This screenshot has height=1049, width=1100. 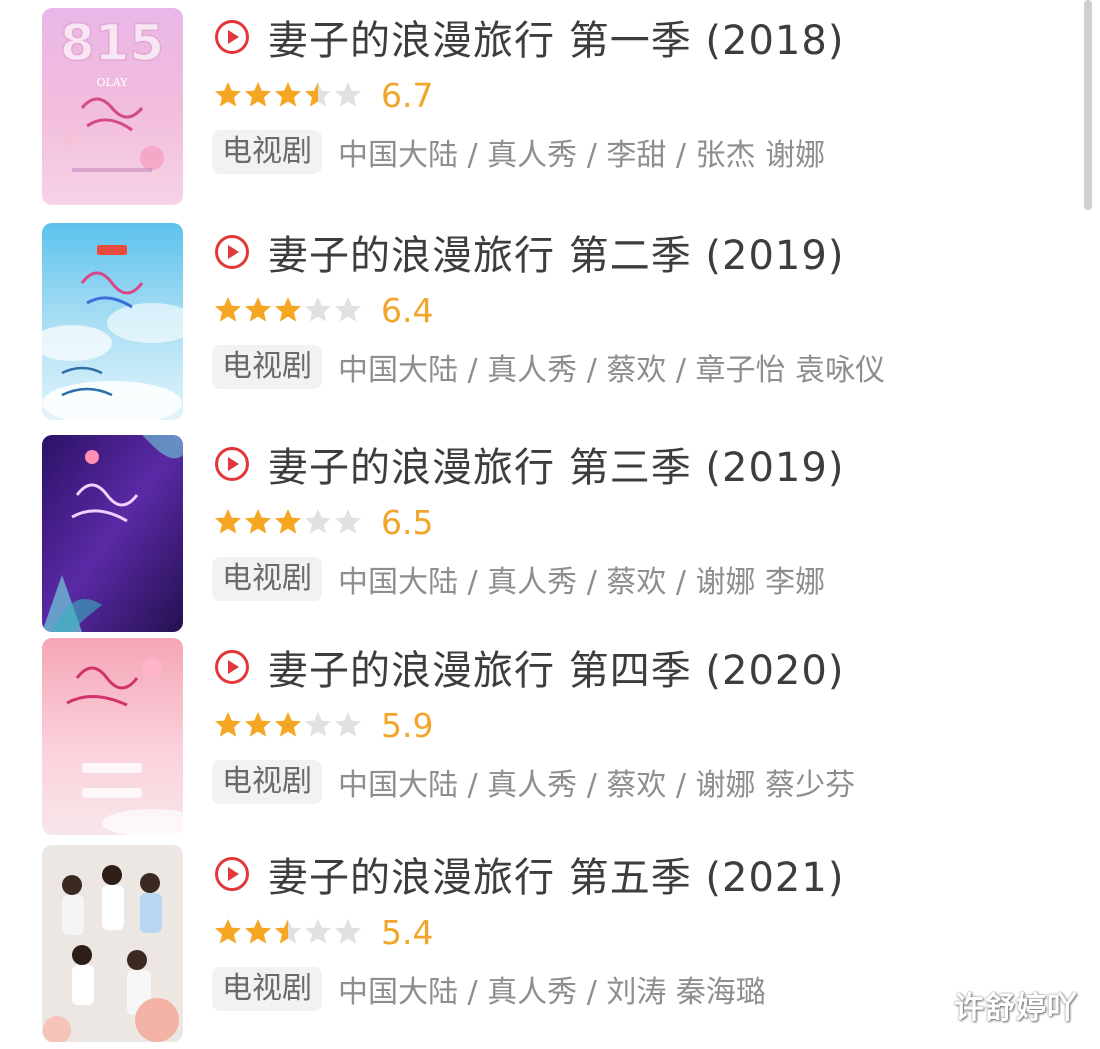 I want to click on rating-score: 6.5, so click(x=407, y=522).